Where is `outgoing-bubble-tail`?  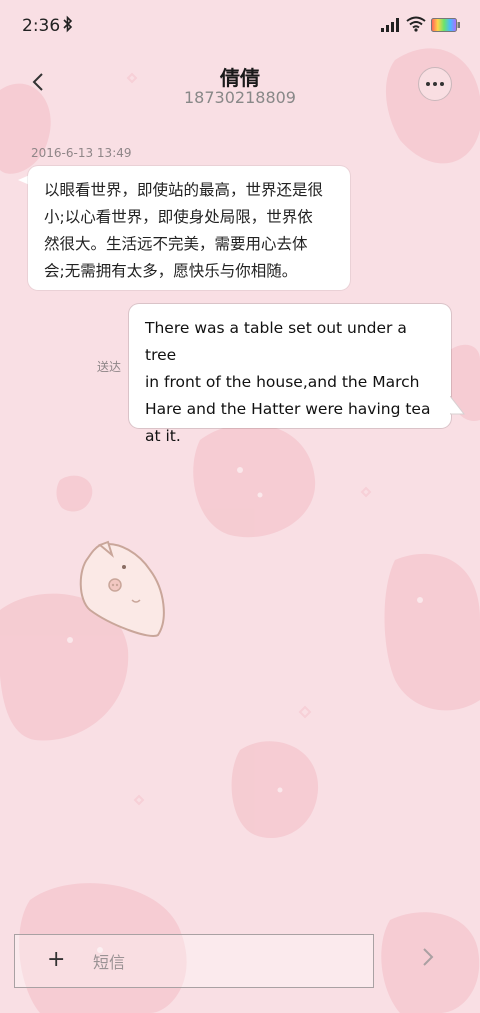
outgoing-bubble-tail is located at coordinates (458, 405).